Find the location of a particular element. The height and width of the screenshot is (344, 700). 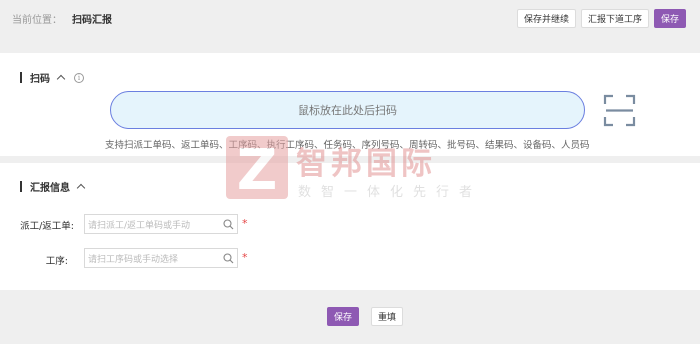

footer-actions: 保存 重填 is located at coordinates (365, 316).